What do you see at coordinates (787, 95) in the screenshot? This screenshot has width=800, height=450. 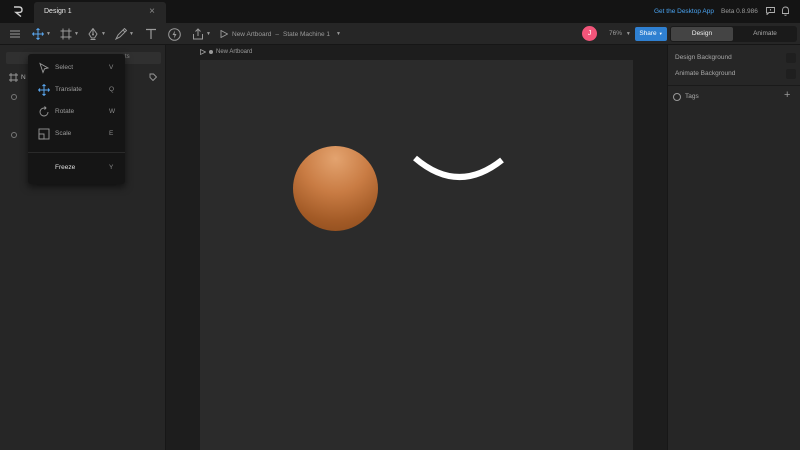 I see `add-tag-icon: +` at bounding box center [787, 95].